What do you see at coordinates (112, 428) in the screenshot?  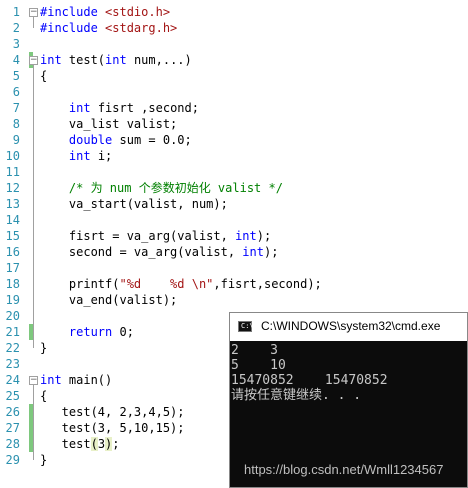 I see `code-line: test(3, 5,10,15);` at bounding box center [112, 428].